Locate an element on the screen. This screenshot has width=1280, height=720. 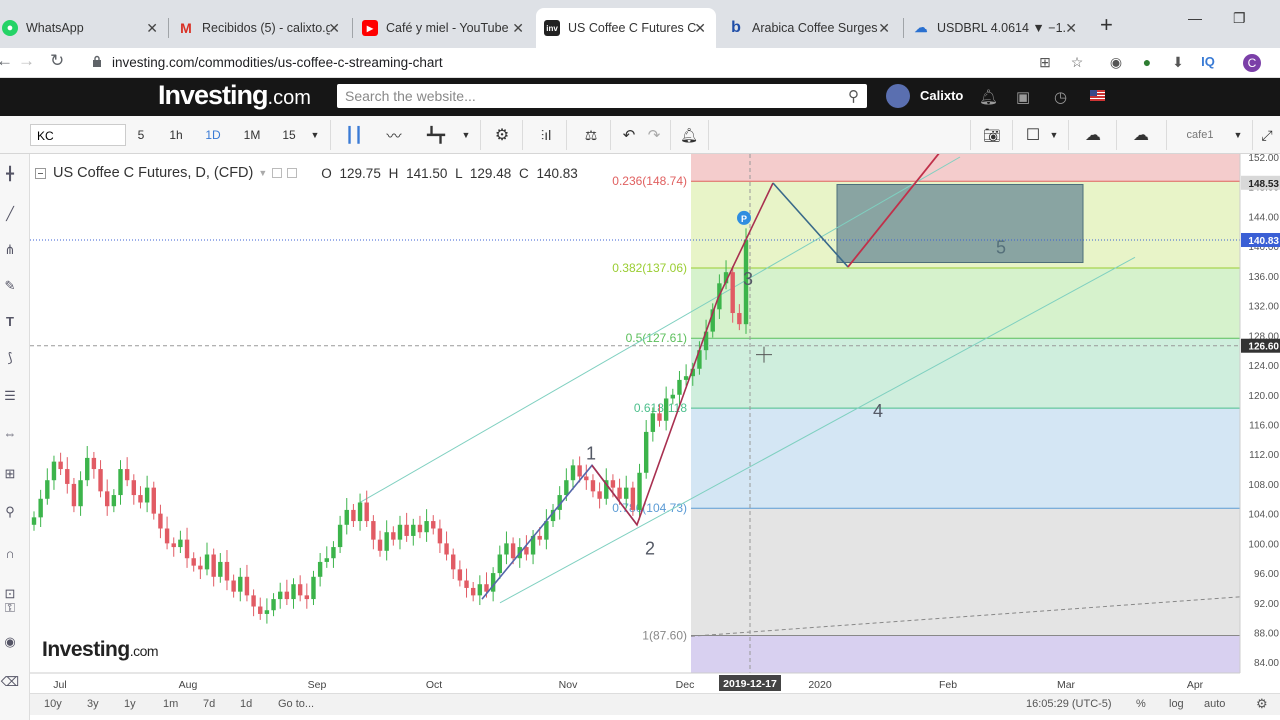
avatar is located at coordinates (898, 96).